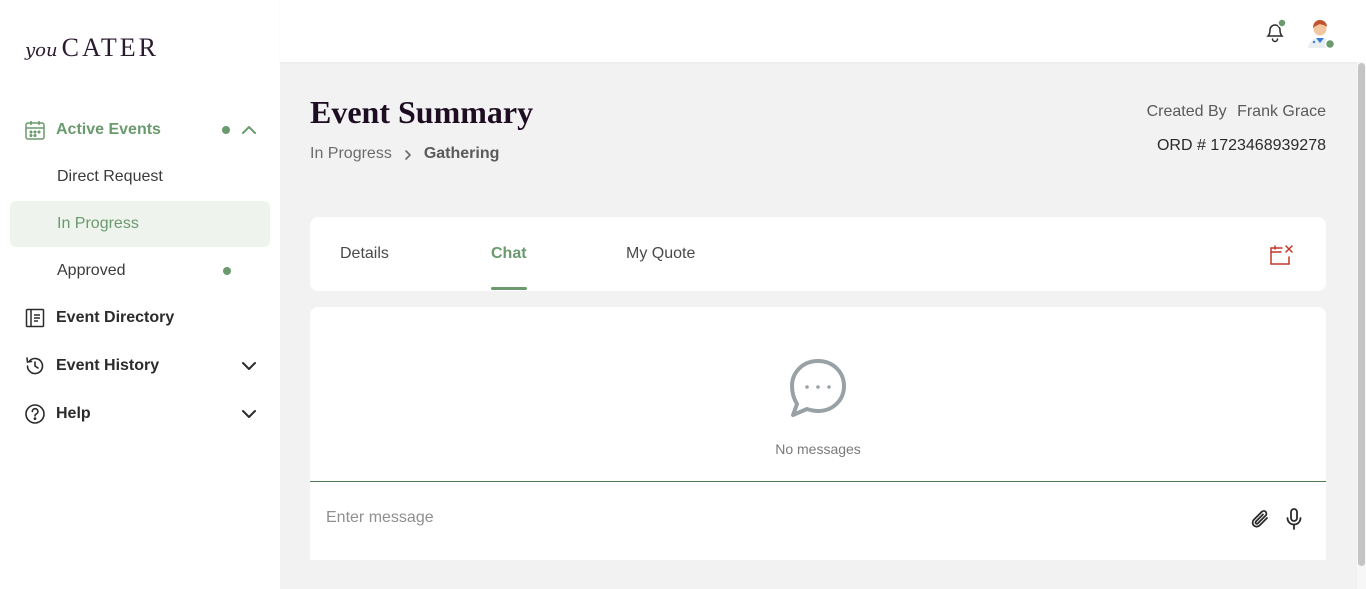 The height and width of the screenshot is (589, 1366). I want to click on calendar-icon, so click(35, 130).